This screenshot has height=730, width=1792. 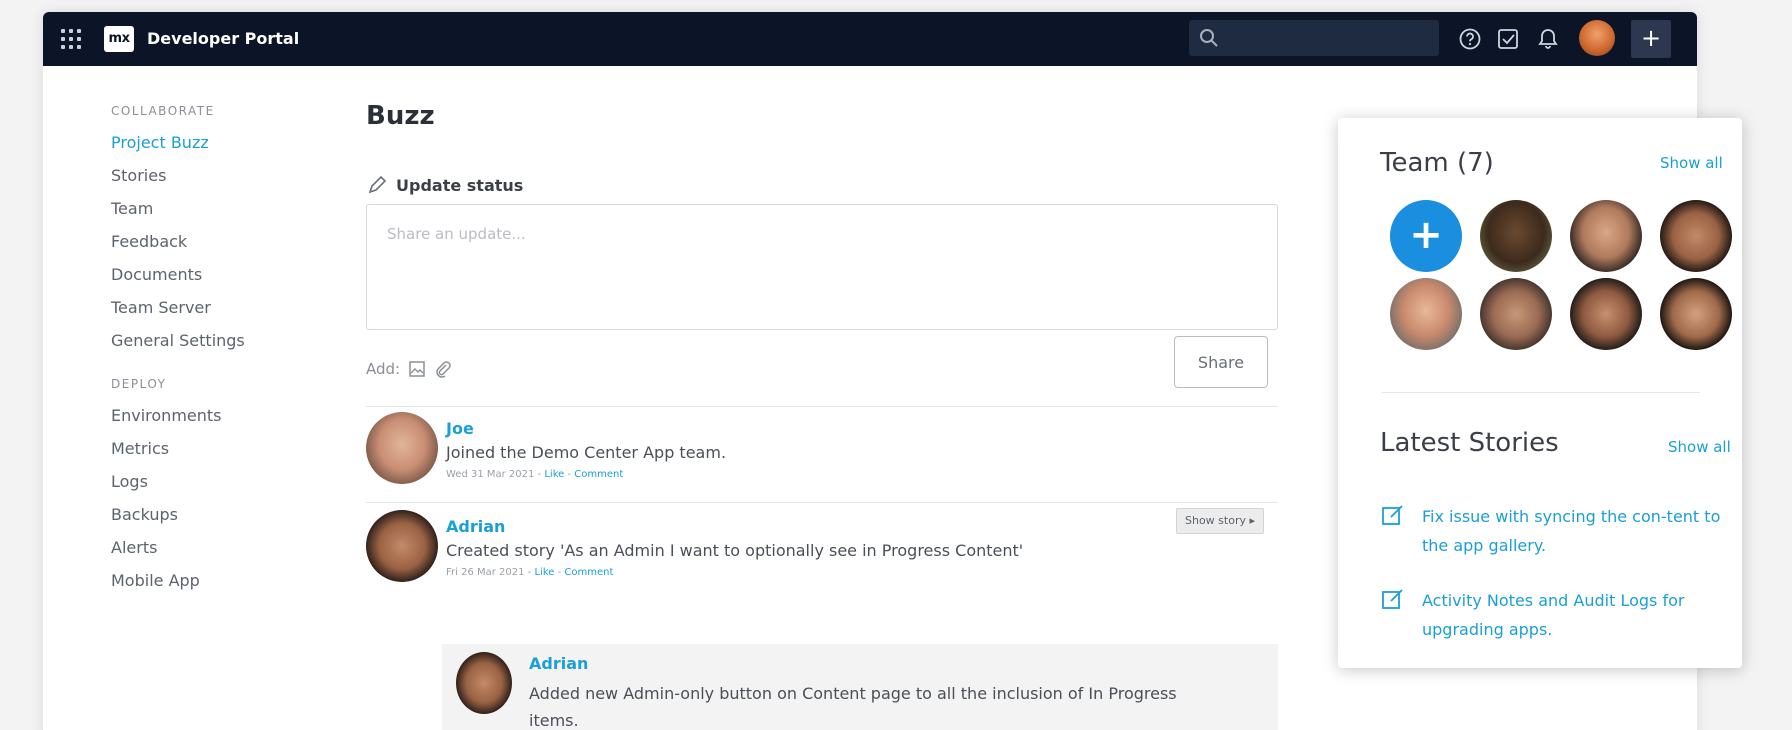 What do you see at coordinates (1221, 362) in the screenshot?
I see `share-button: Share` at bounding box center [1221, 362].